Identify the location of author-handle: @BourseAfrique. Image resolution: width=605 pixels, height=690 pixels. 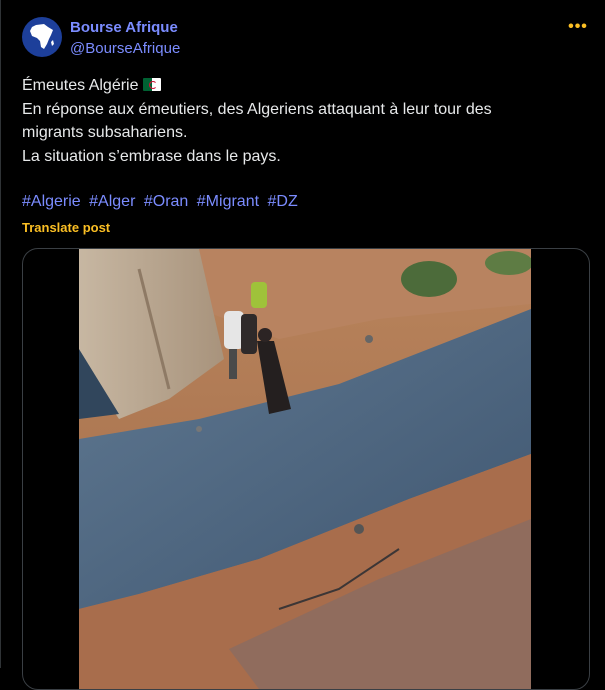
(125, 48).